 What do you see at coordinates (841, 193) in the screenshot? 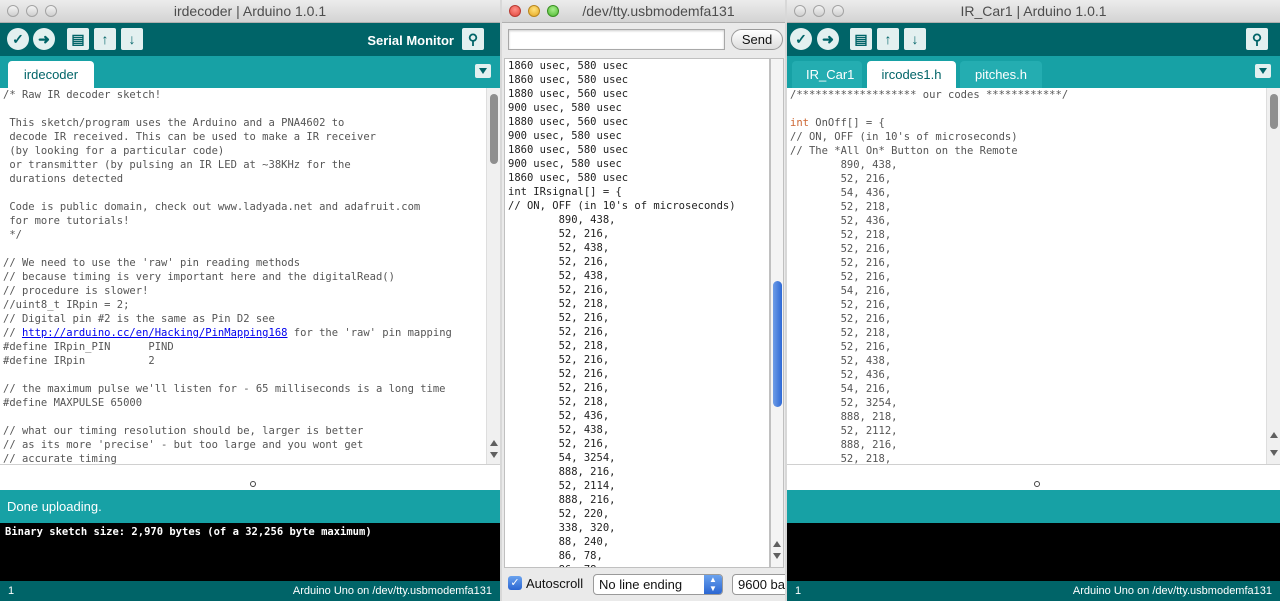
I see `code-line: 54, 436,` at bounding box center [841, 193].